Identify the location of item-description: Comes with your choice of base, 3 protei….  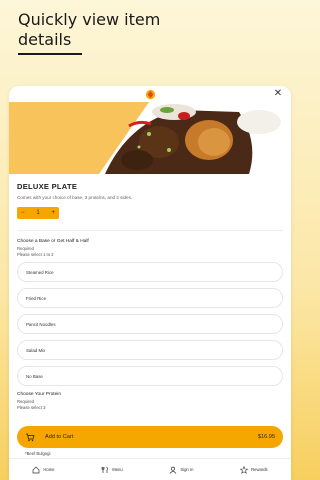
(75, 197).